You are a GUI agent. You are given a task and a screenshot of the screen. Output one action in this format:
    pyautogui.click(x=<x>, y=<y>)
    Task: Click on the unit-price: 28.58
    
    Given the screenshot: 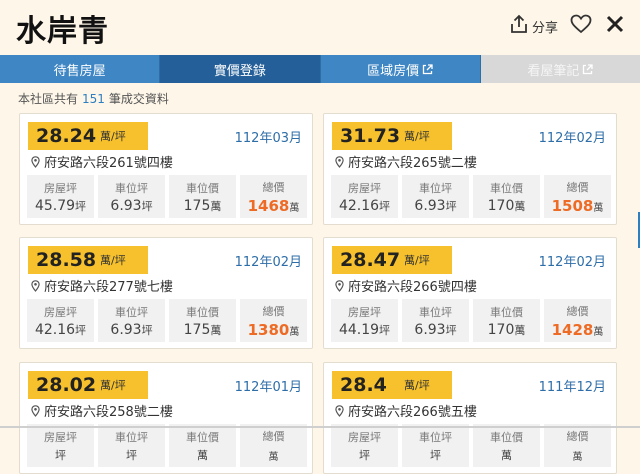 What is the action you would take?
    pyautogui.click(x=66, y=260)
    